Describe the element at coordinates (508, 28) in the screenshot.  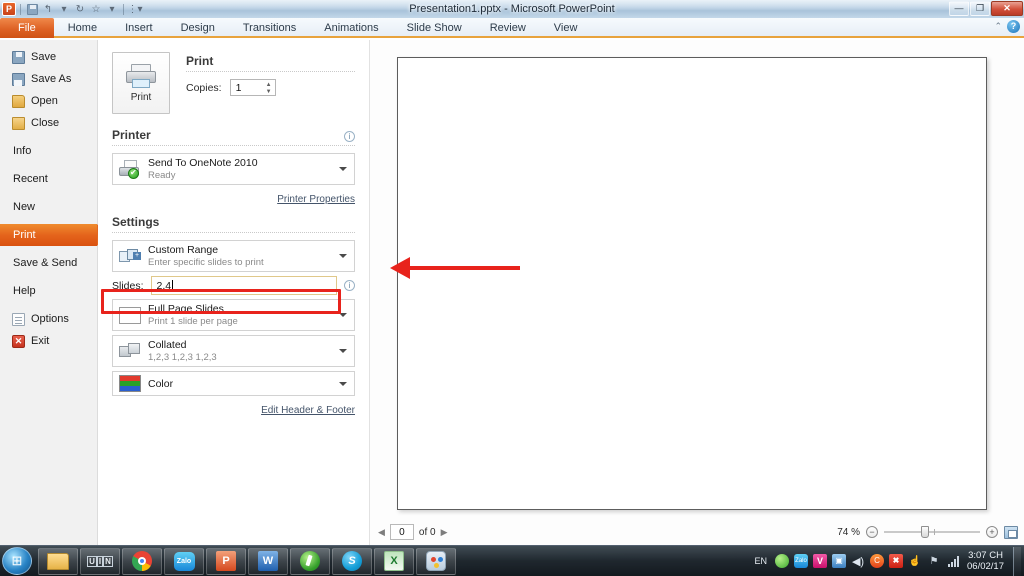
I see `tab-review: Review` at that location.